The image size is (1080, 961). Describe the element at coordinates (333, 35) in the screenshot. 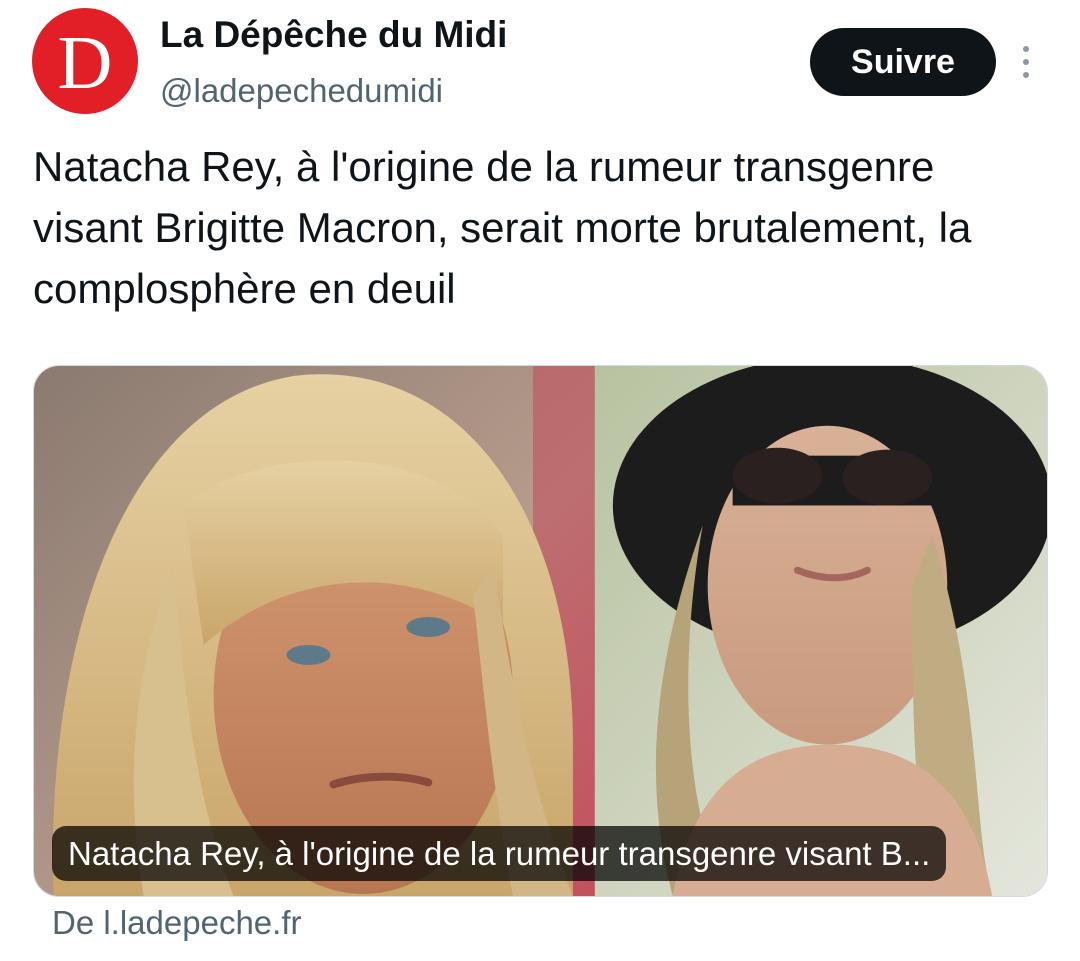

I see `account-display-name: La Dépêche du Midi` at that location.